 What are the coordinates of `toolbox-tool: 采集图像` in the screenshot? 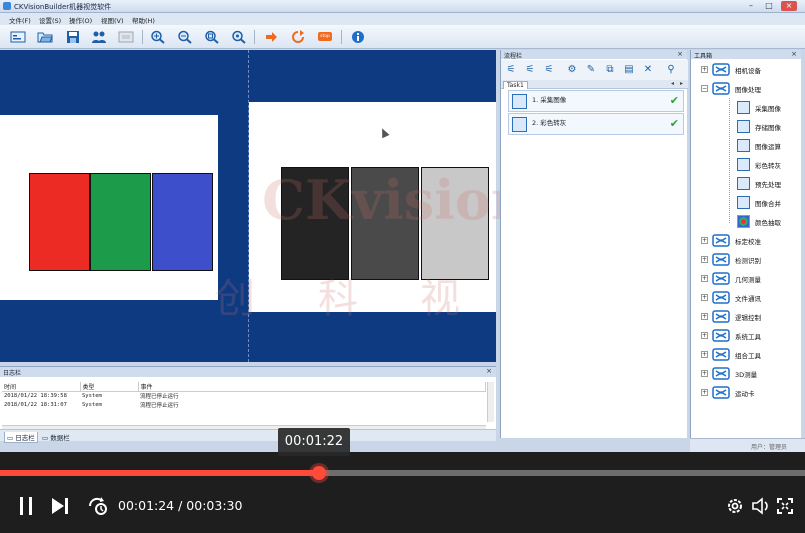 It's located at (767, 108).